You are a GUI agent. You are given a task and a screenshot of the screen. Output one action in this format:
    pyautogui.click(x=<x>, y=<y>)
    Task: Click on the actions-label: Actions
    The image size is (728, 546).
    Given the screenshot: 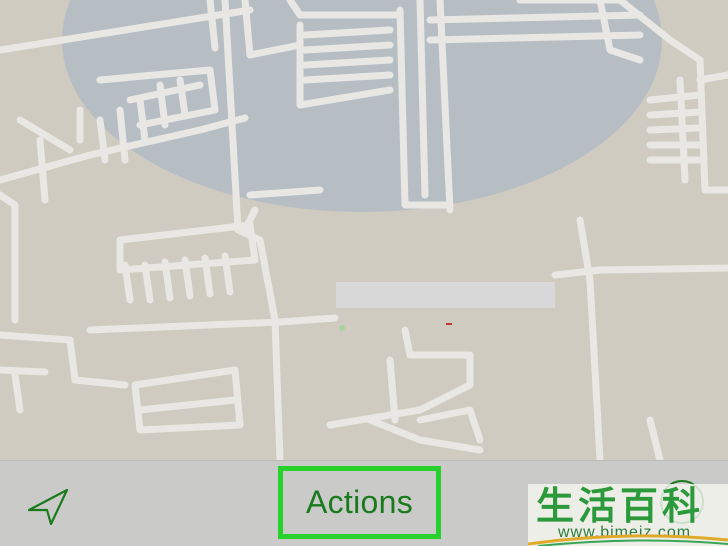 What is the action you would take?
    pyautogui.click(x=359, y=502)
    